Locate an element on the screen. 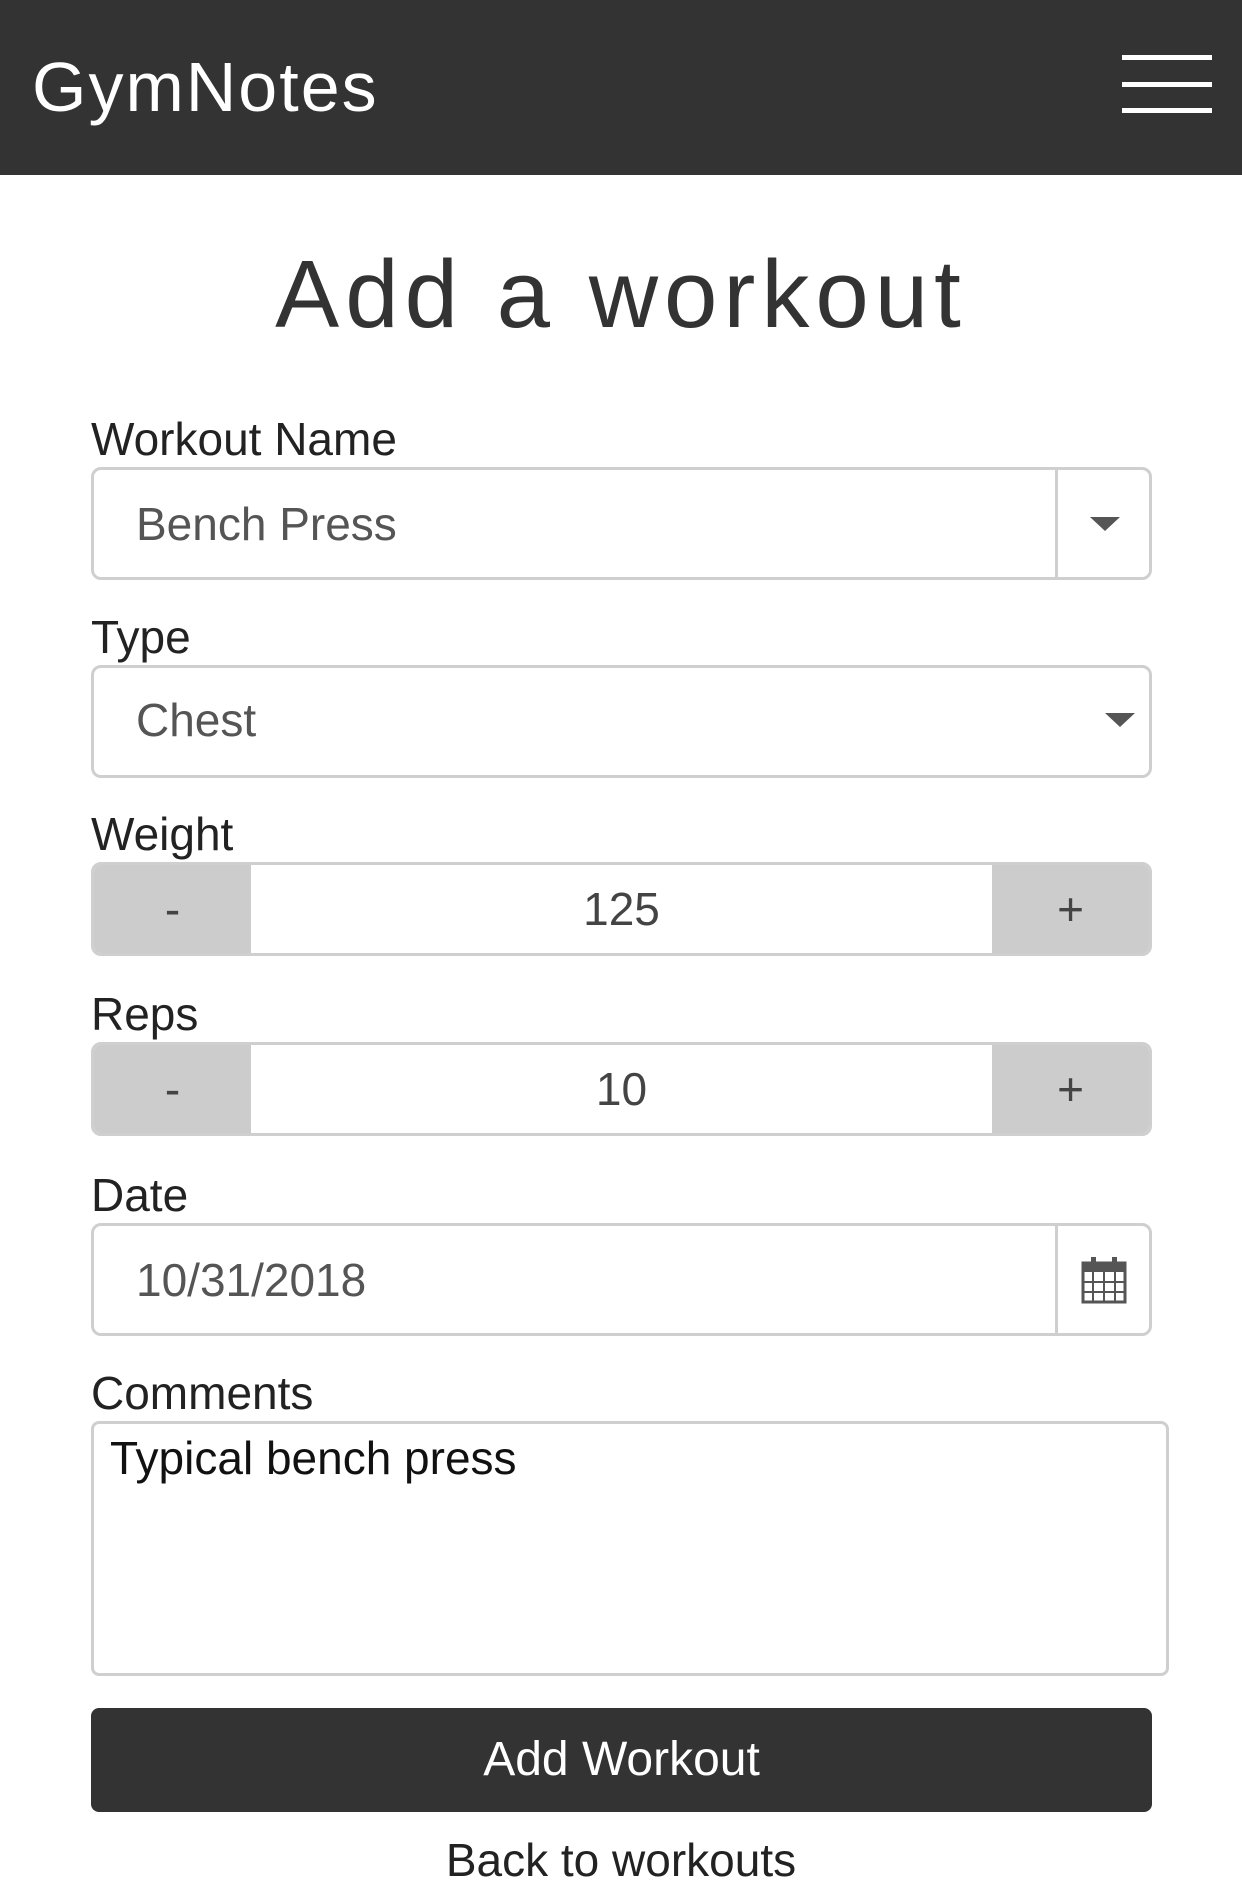 The width and height of the screenshot is (1242, 1888). weight-label: Weight is located at coordinates (162, 834).